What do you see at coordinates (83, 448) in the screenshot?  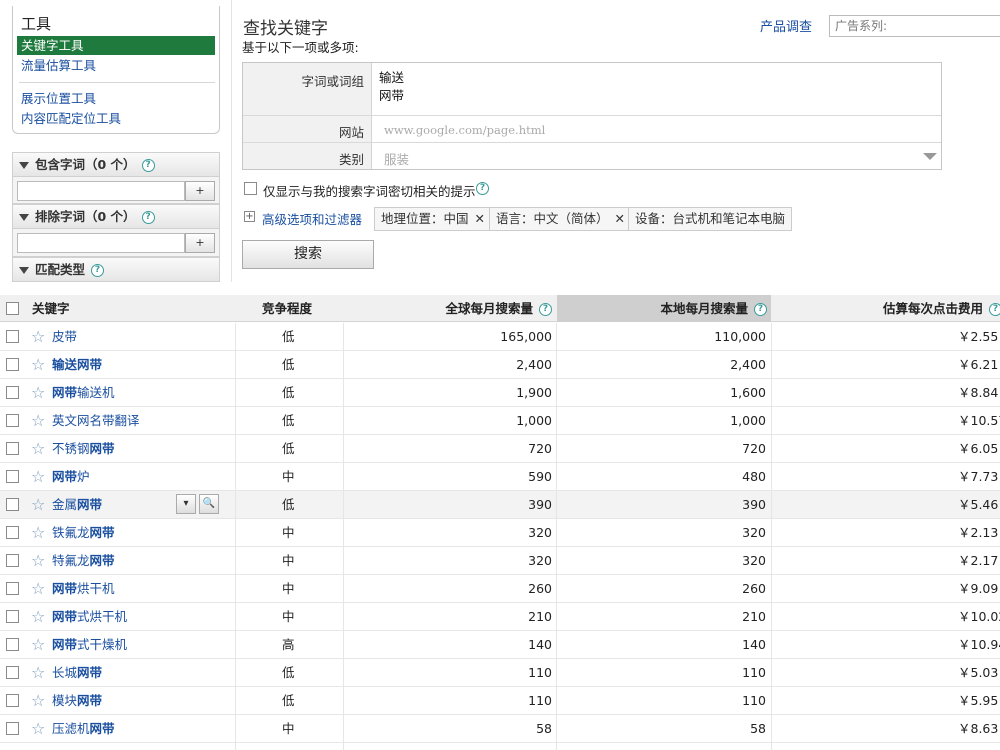 I see `keyword-link: 不锈钢网带` at bounding box center [83, 448].